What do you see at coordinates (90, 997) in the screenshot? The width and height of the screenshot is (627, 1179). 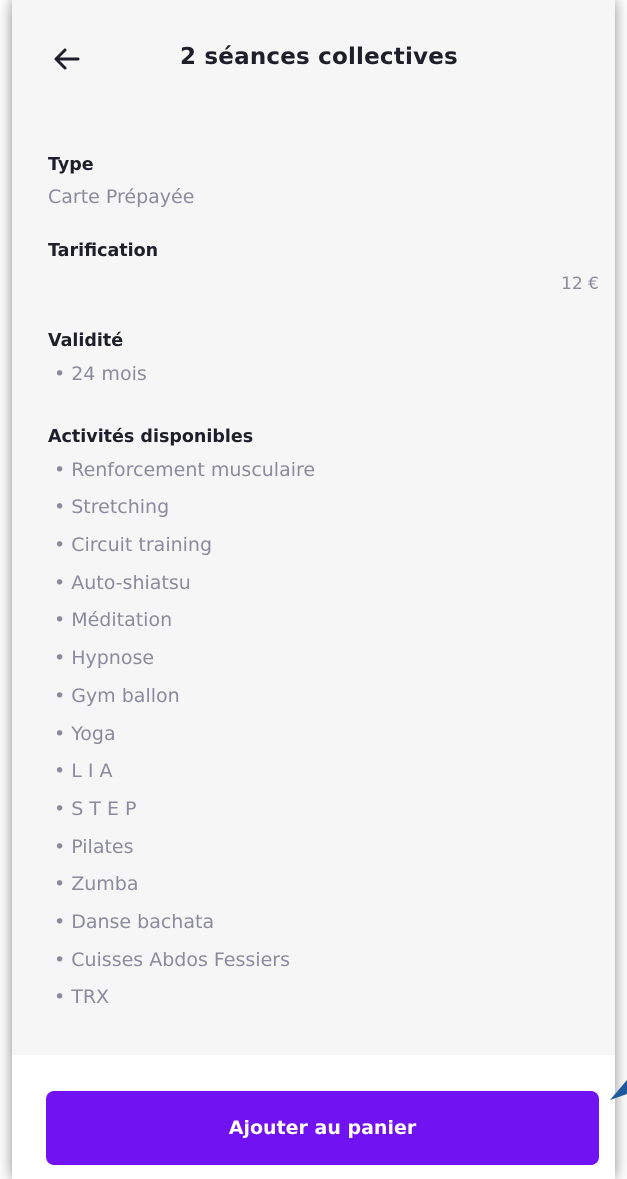 I see `activity-name: TRX` at bounding box center [90, 997].